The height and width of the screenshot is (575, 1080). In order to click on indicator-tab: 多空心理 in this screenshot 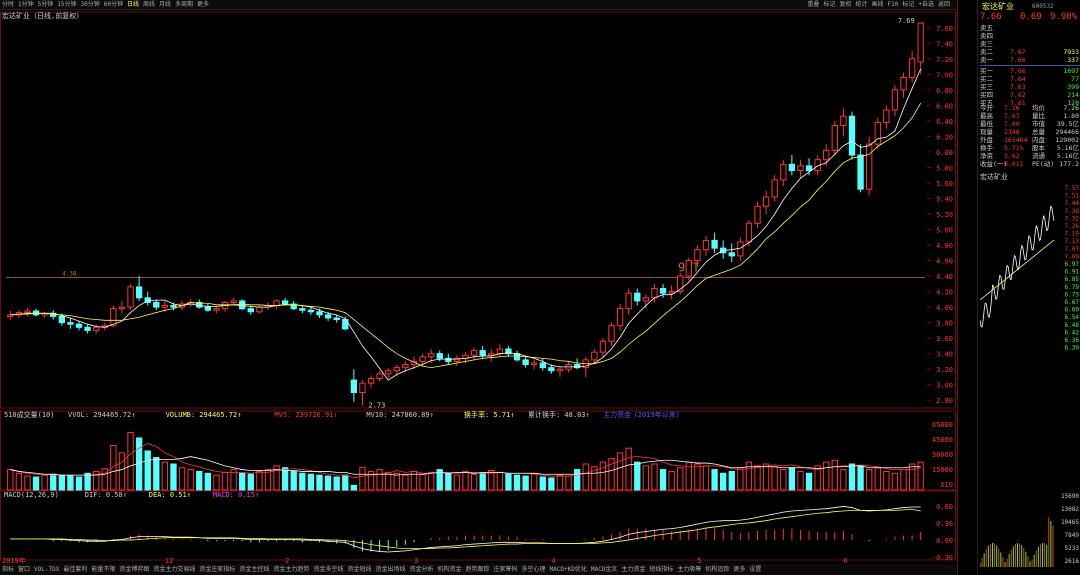, I will do `click(534, 569)`.